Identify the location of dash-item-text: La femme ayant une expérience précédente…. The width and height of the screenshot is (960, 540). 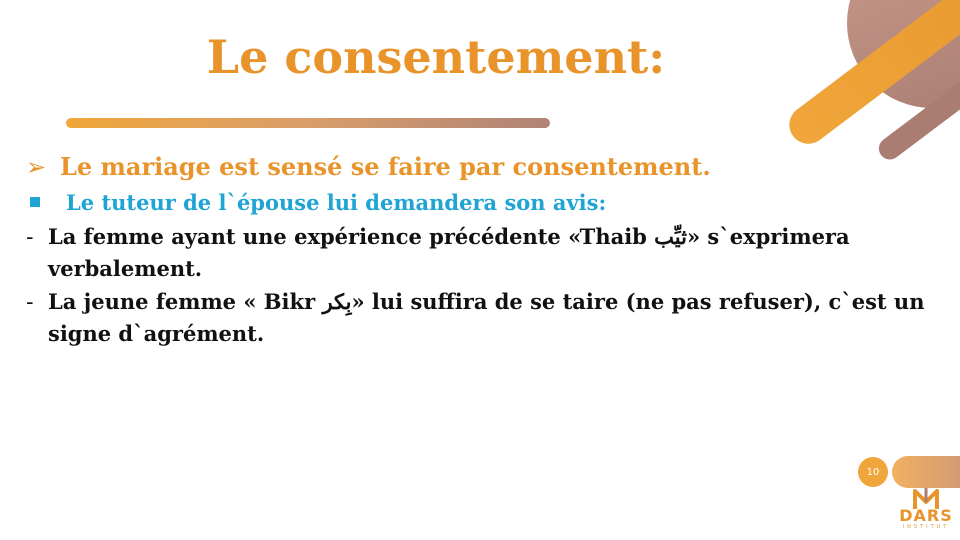
(449, 252).